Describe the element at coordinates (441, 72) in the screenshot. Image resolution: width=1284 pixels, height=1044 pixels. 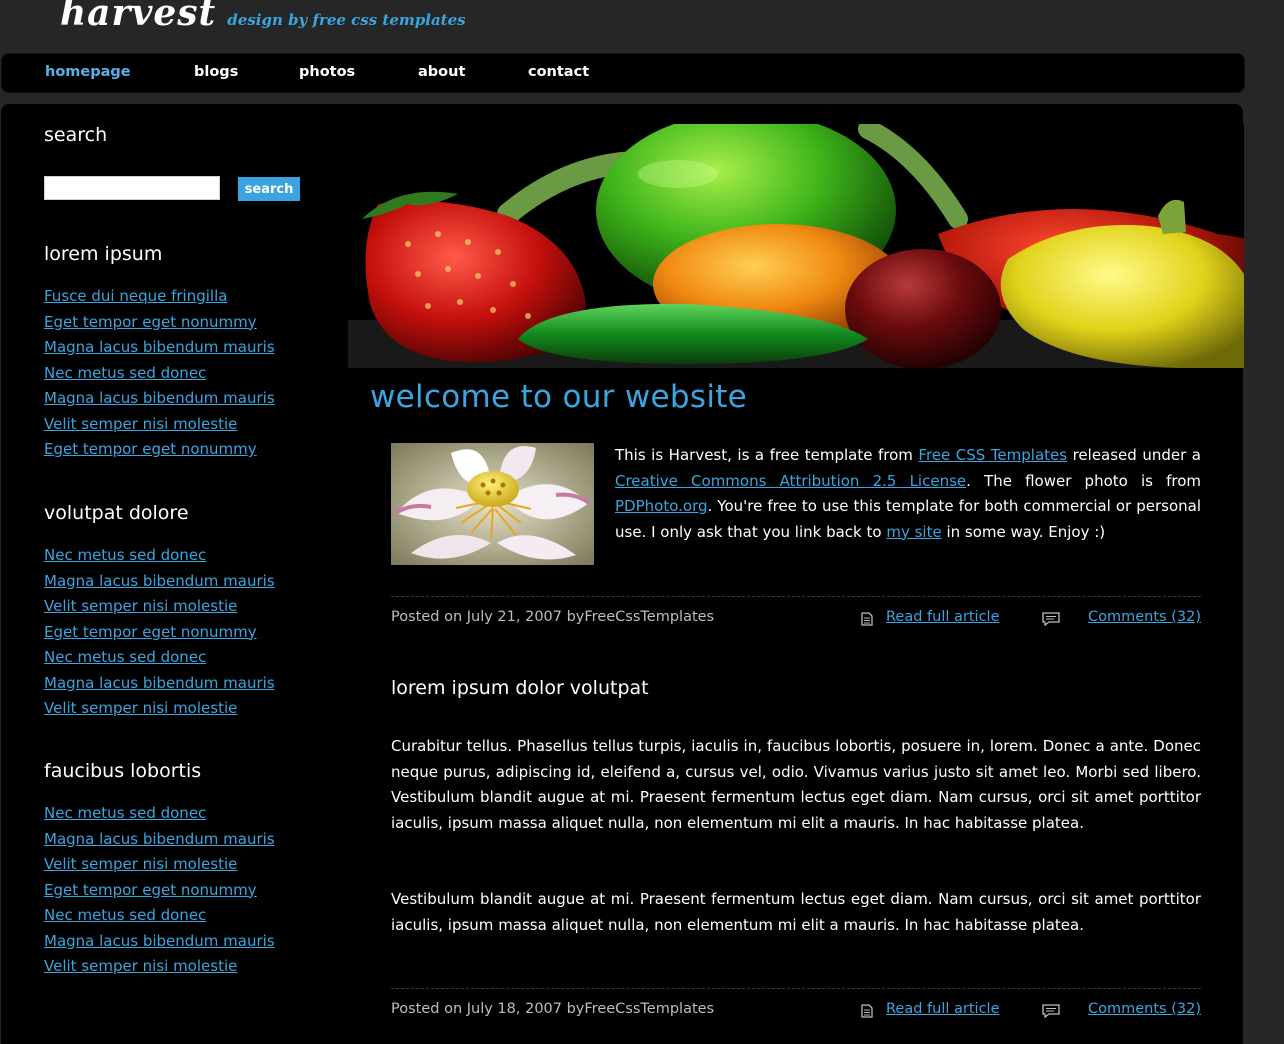
I see `menu-item-about: about` at that location.